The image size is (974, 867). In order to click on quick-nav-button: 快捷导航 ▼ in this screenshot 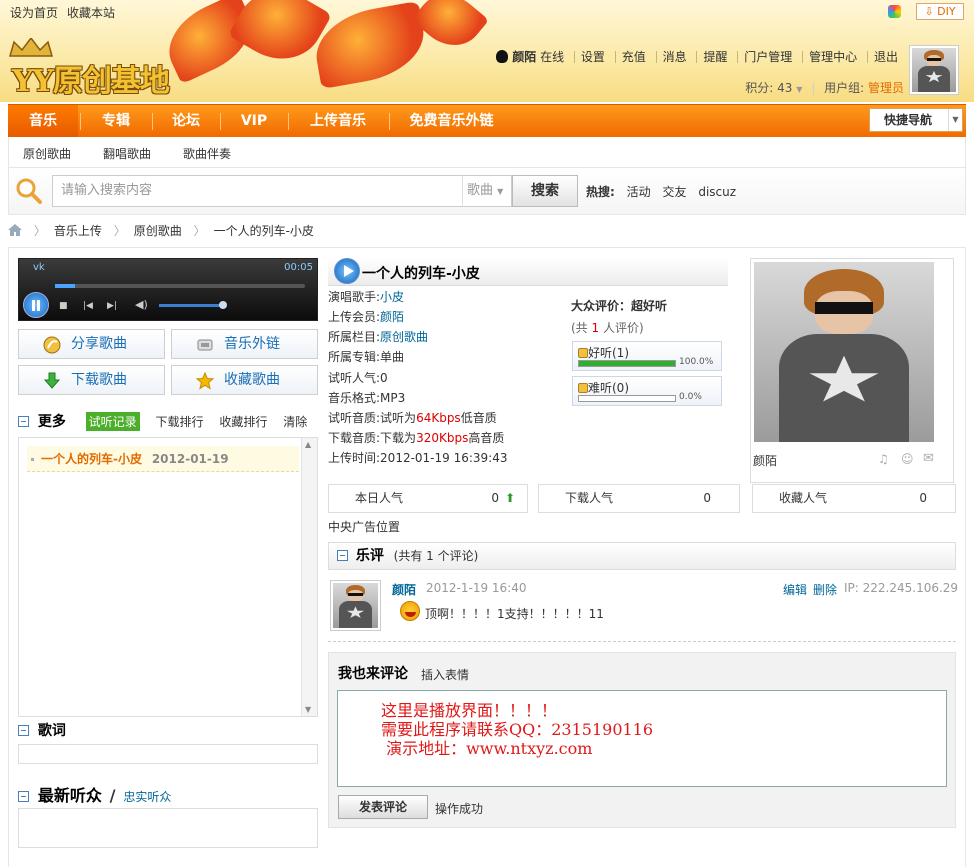, I will do `click(916, 120)`.